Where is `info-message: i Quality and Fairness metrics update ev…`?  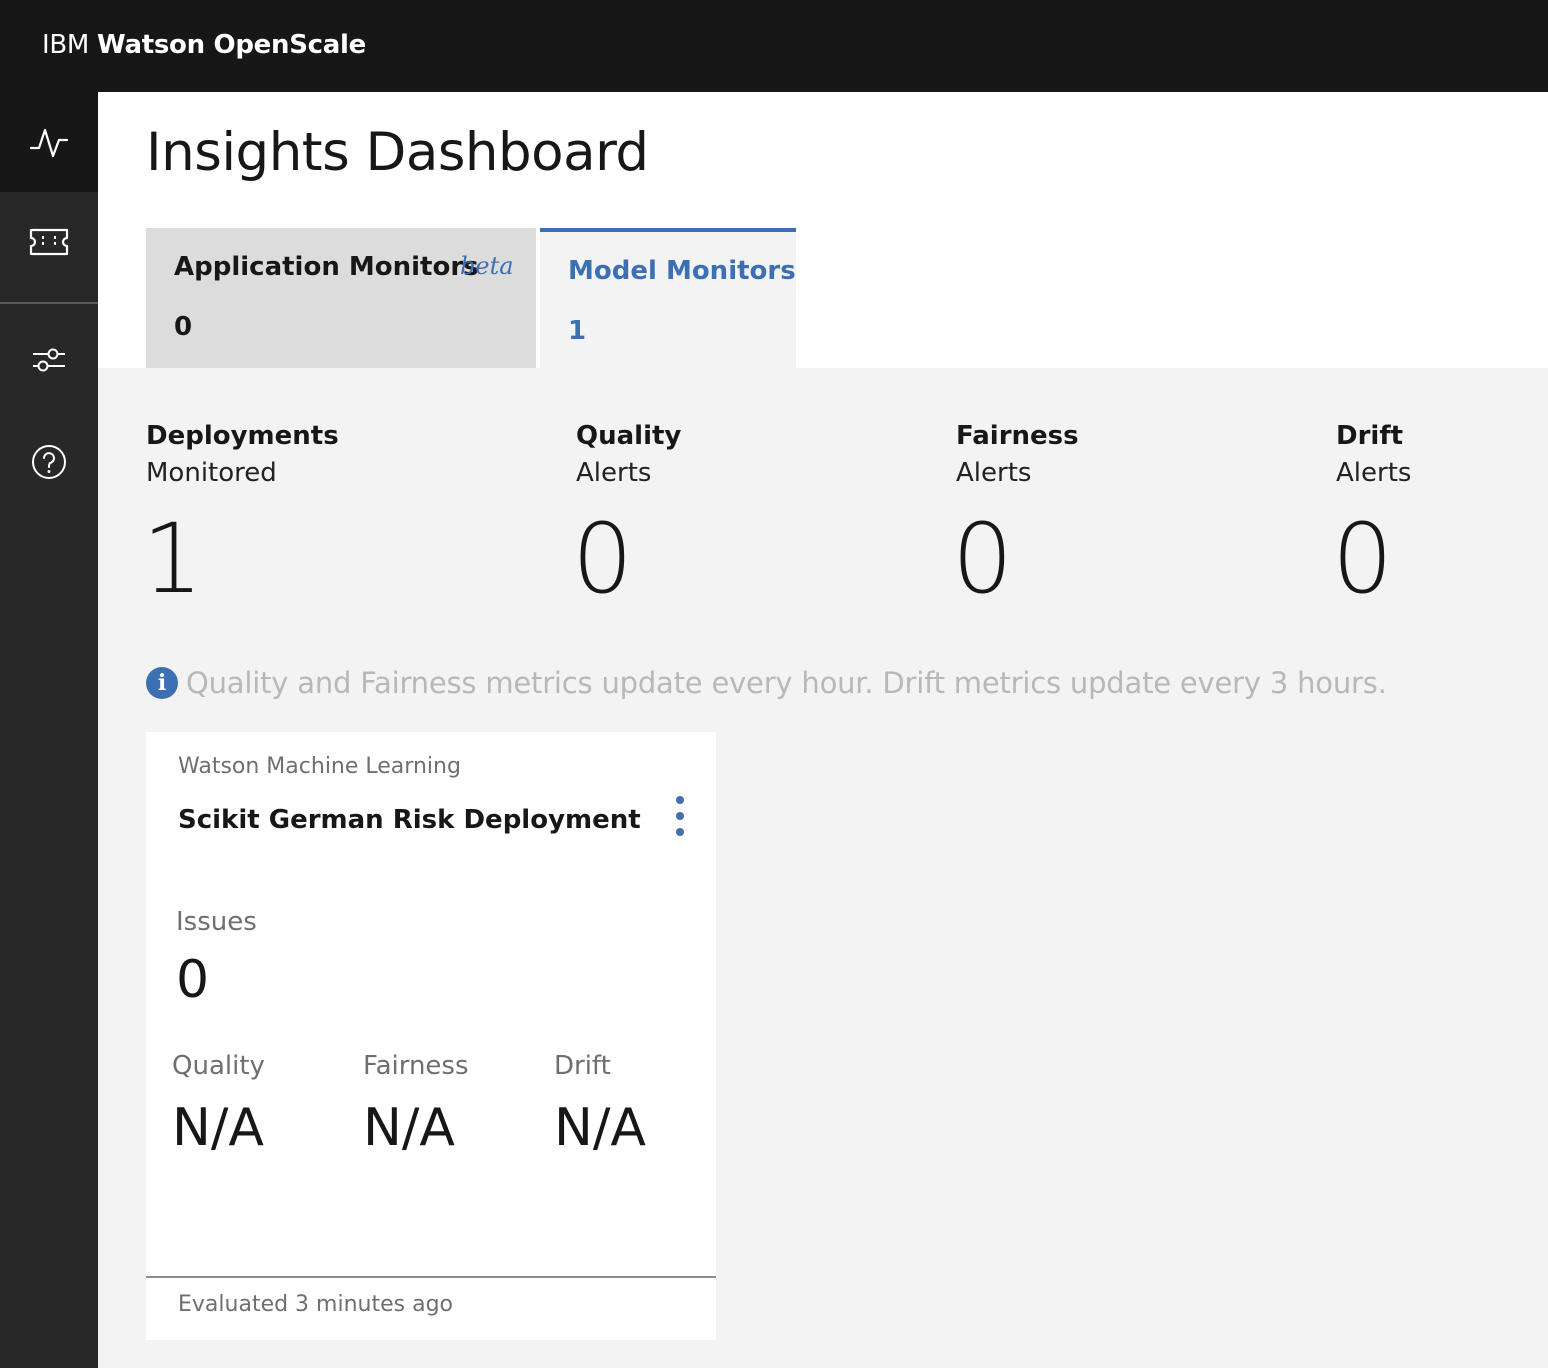
info-message: i Quality and Fairness metrics update ev… is located at coordinates (766, 683).